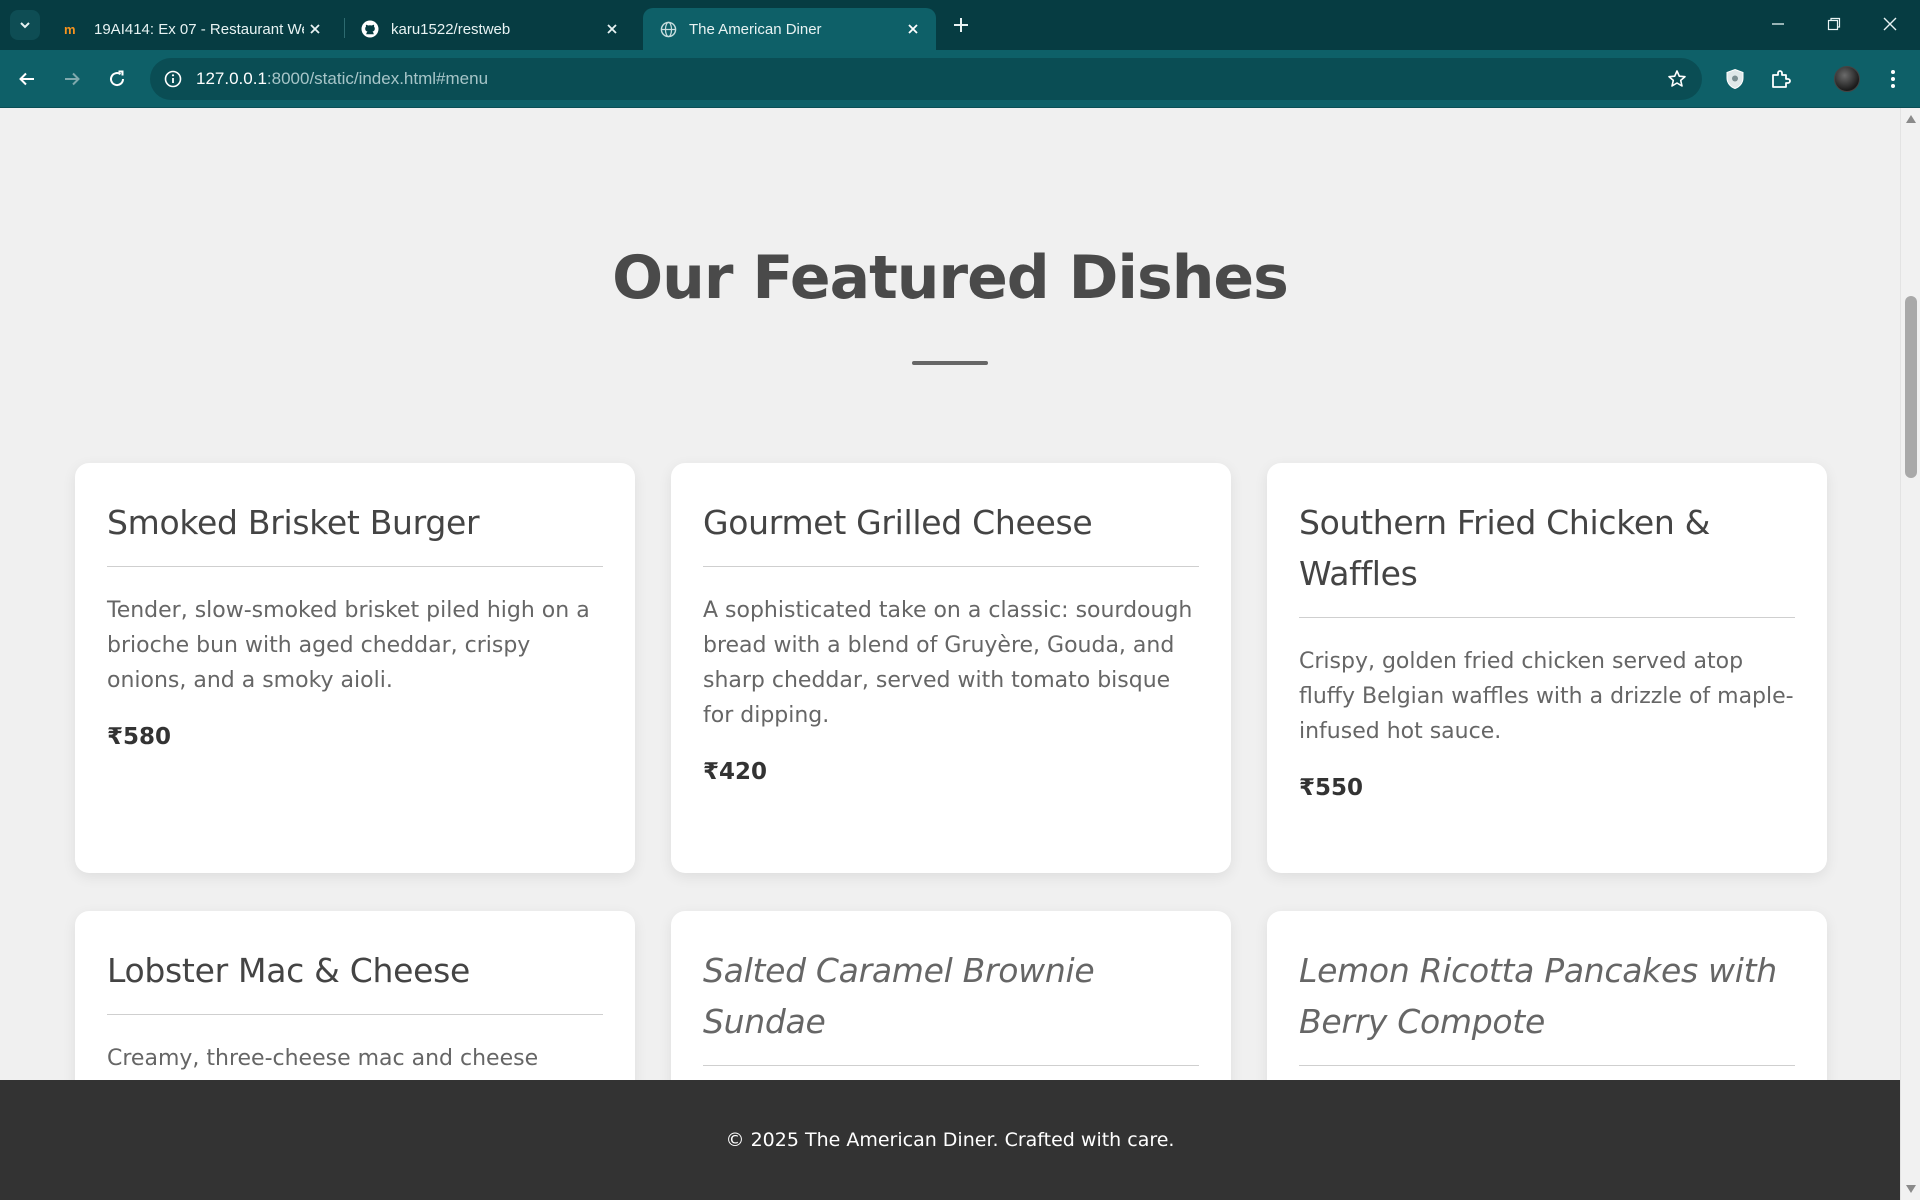  Describe the element at coordinates (1677, 79) in the screenshot. I see `bookmark-star-icon` at that location.